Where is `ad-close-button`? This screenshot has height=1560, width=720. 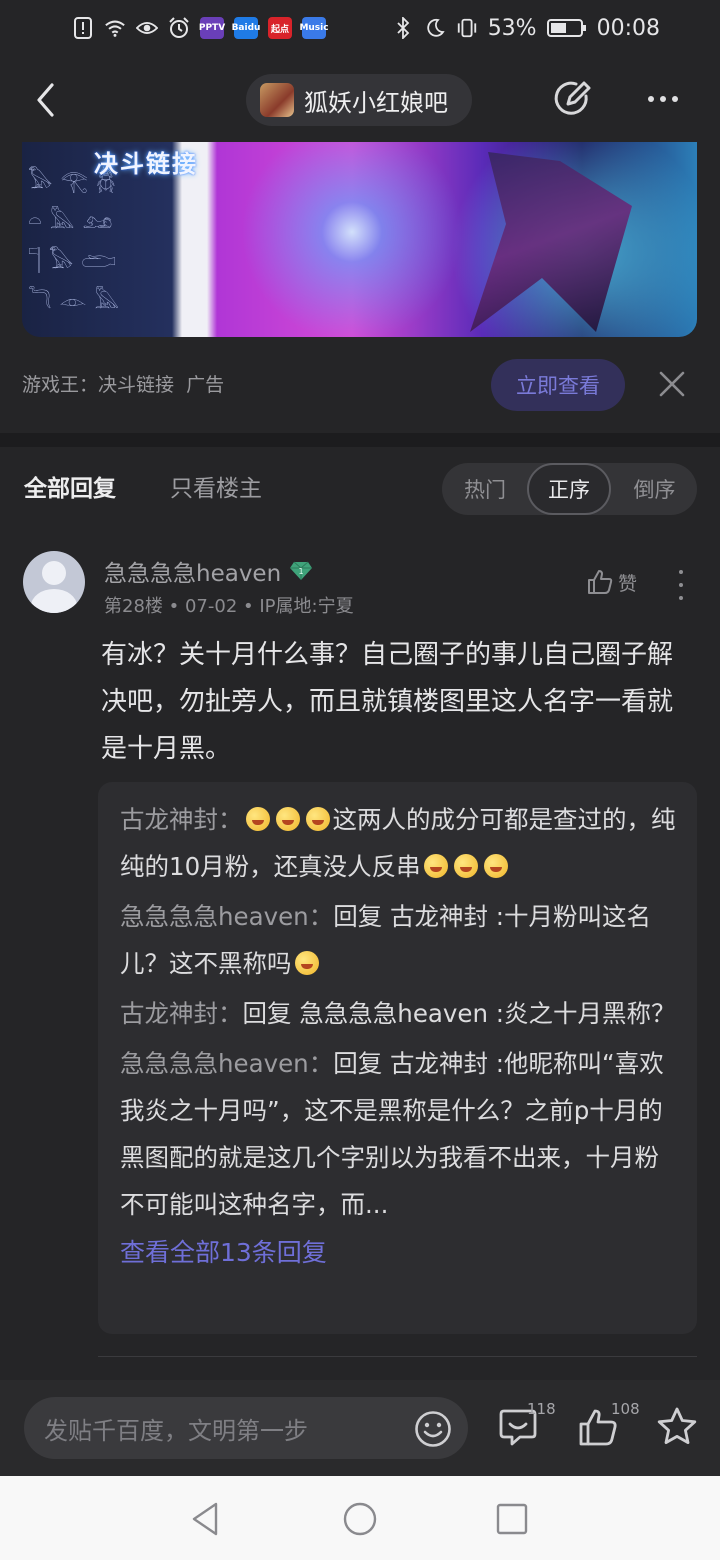 ad-close-button is located at coordinates (672, 384).